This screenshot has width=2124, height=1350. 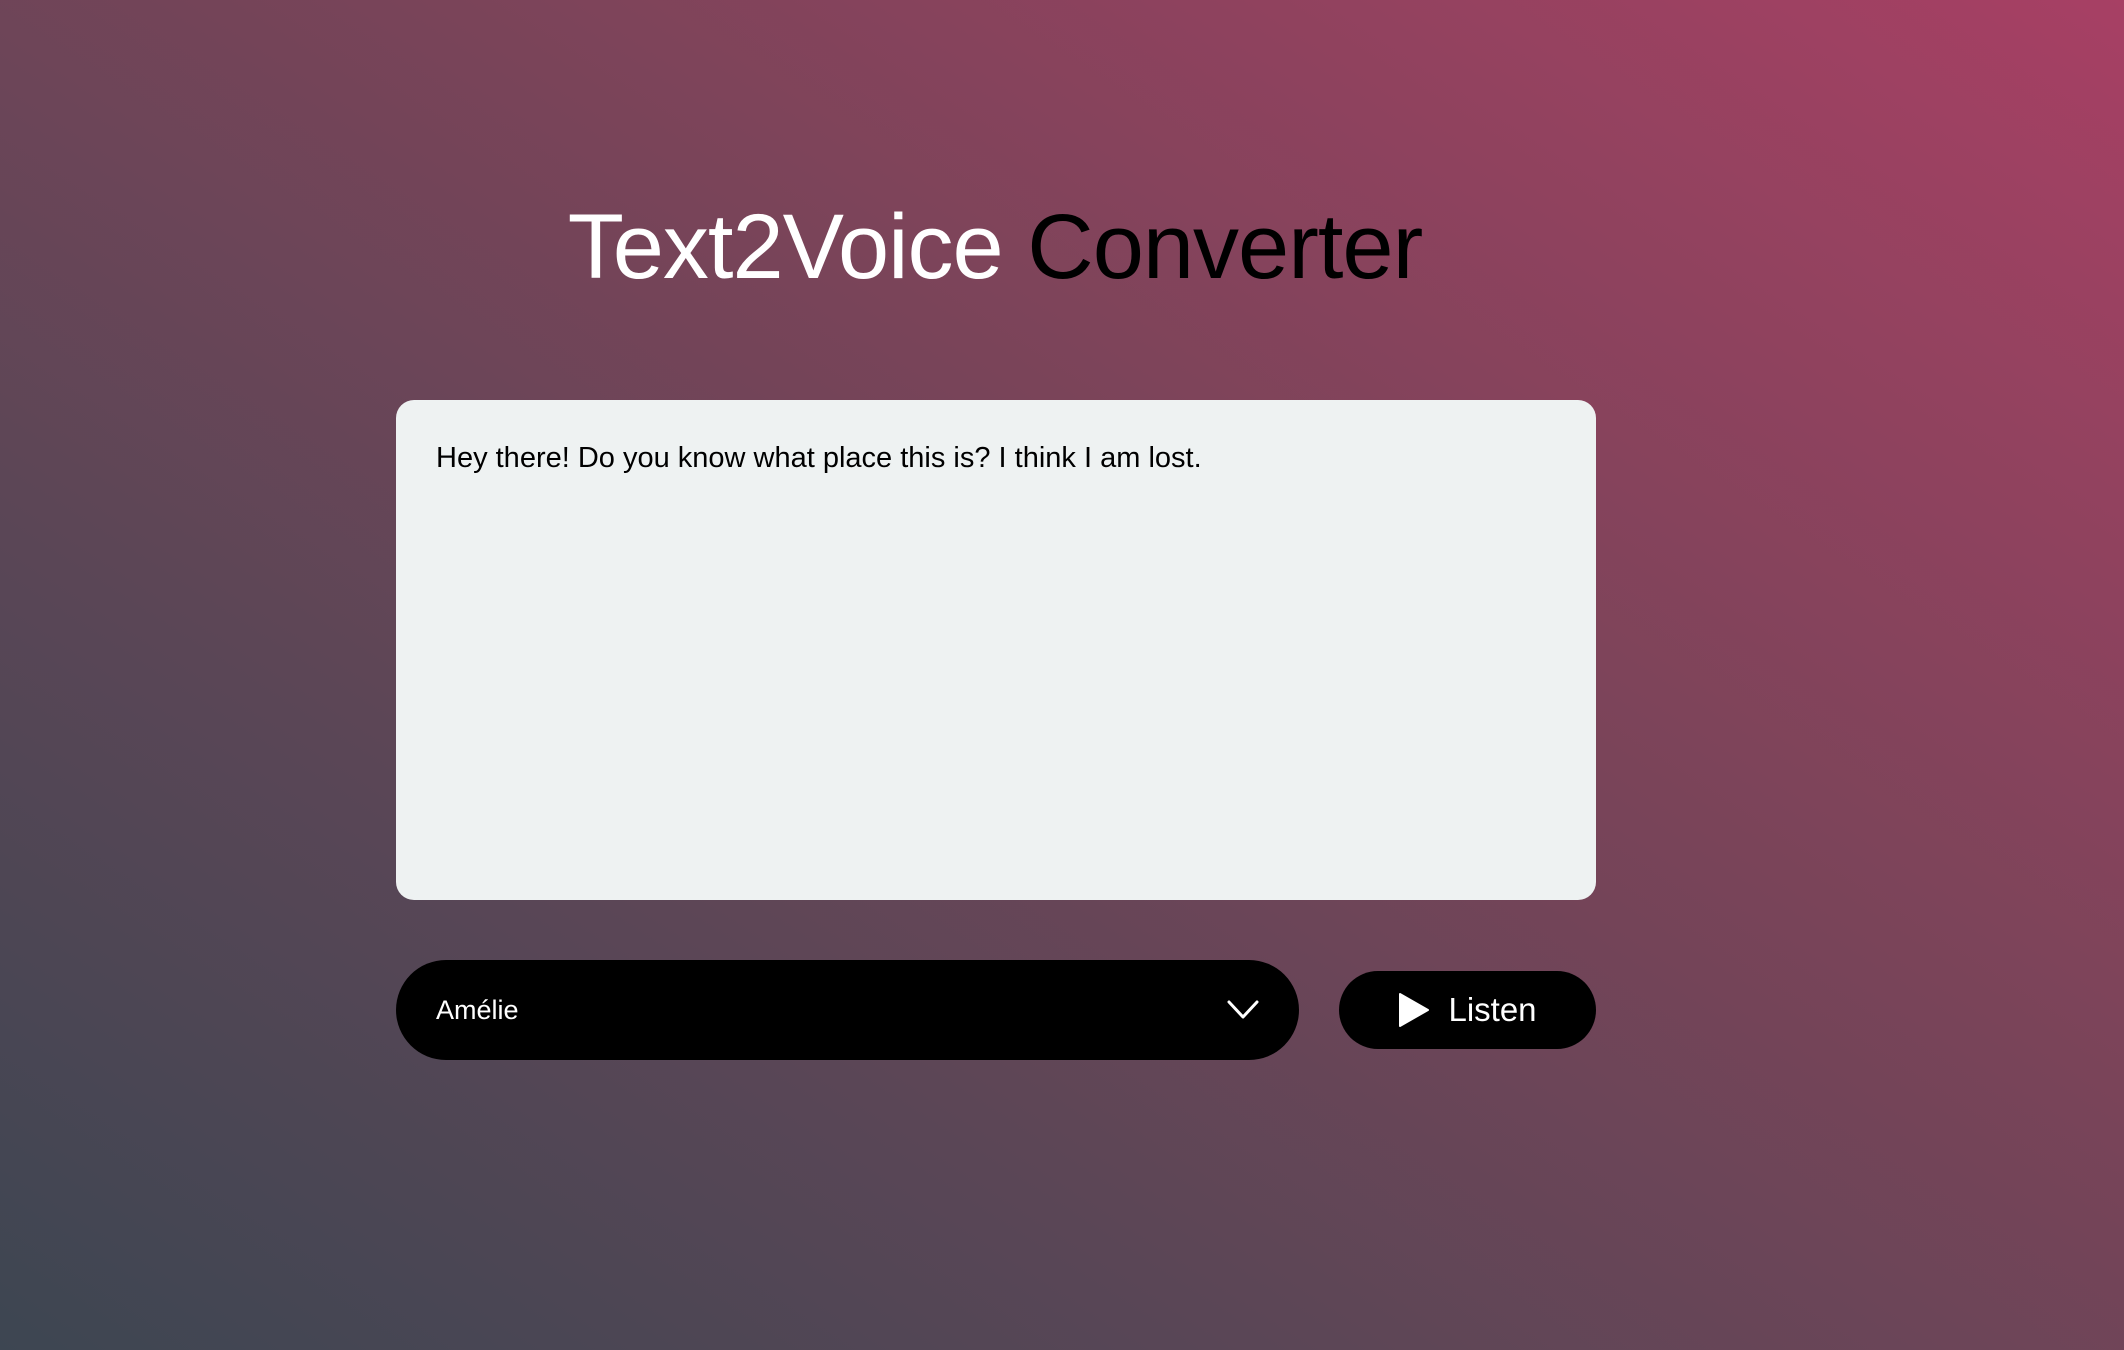 I want to click on page-title: Text2Voice Converter, so click(x=995, y=247).